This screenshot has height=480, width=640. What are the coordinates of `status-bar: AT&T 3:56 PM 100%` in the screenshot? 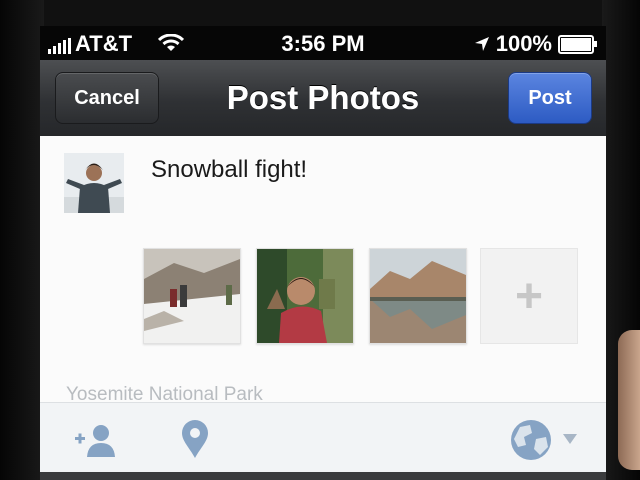 It's located at (323, 43).